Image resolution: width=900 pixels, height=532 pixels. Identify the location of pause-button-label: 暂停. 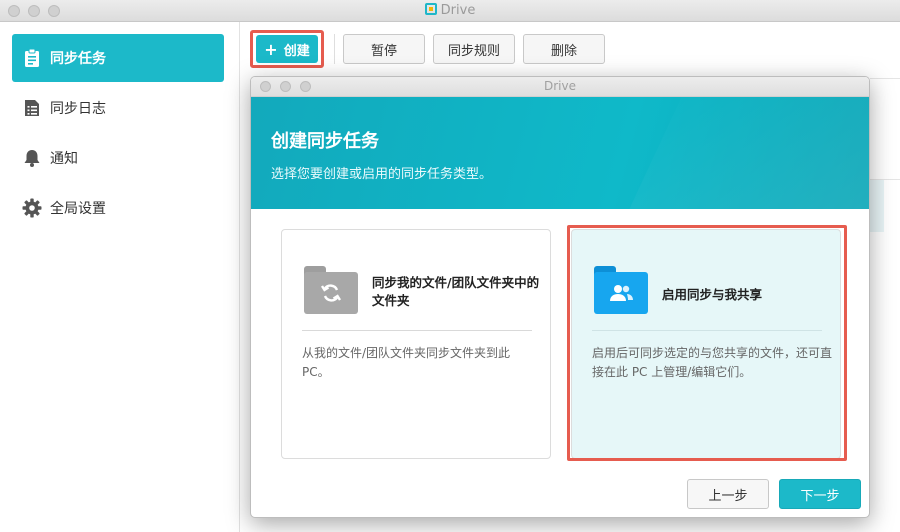
(383, 51).